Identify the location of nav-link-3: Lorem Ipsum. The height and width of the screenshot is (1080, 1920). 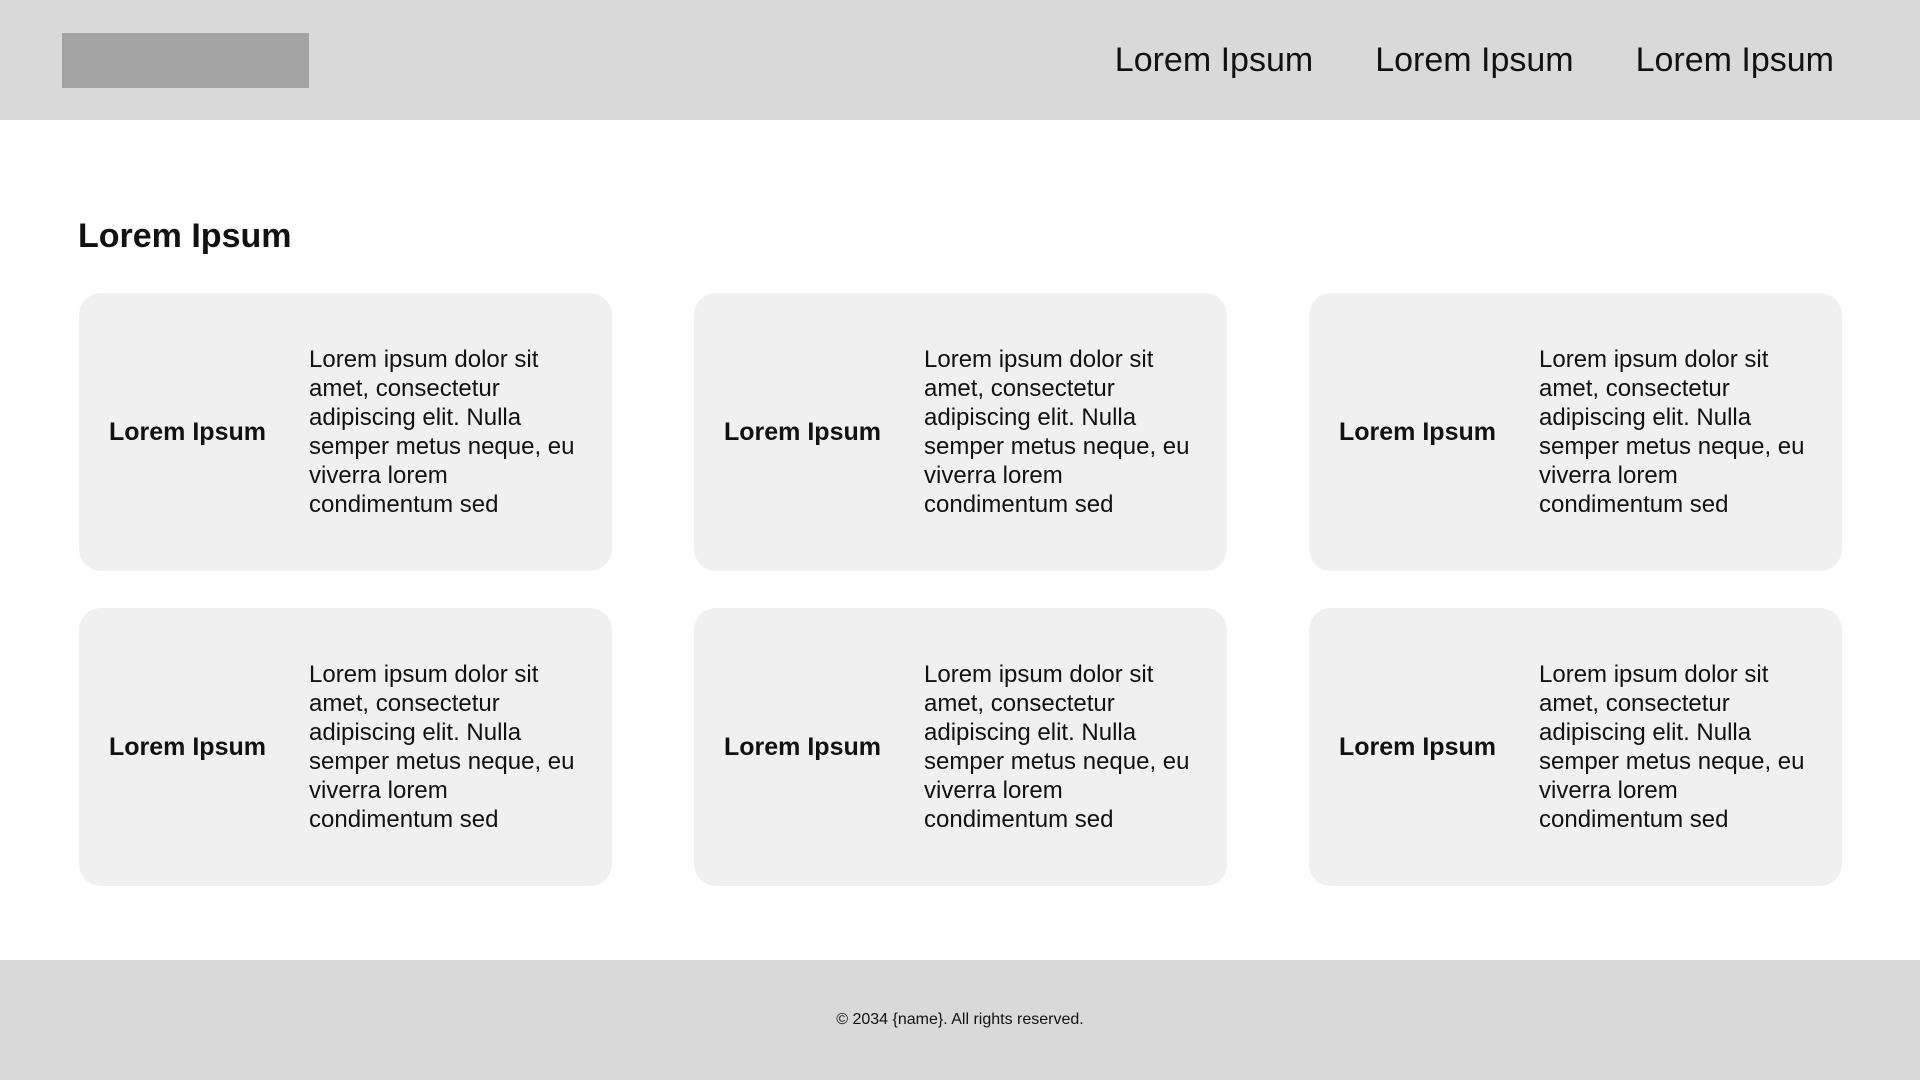
(1735, 60).